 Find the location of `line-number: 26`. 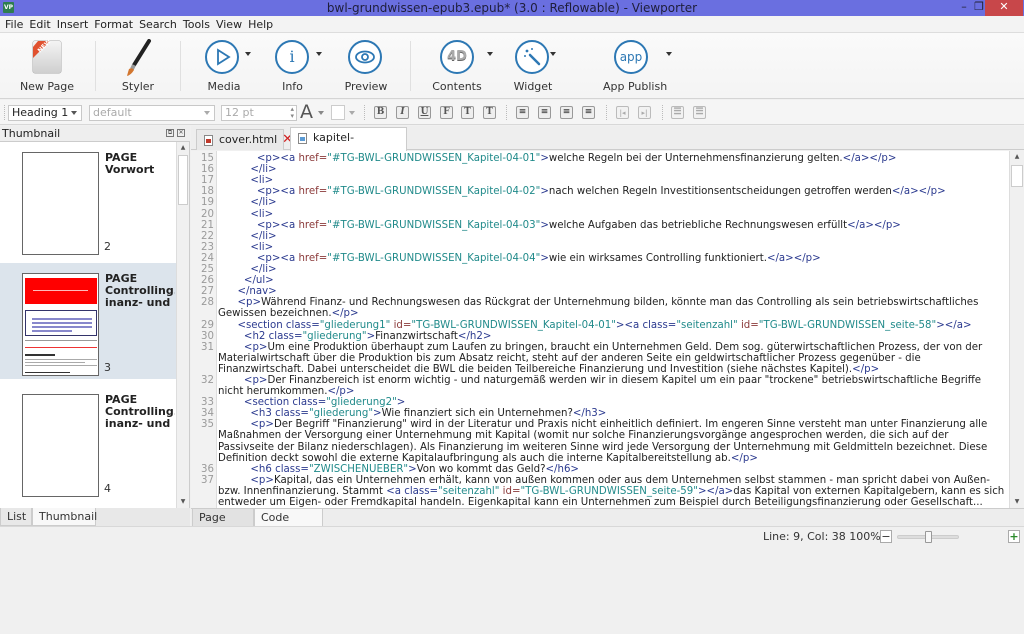

line-number: 26 is located at coordinates (207, 281).